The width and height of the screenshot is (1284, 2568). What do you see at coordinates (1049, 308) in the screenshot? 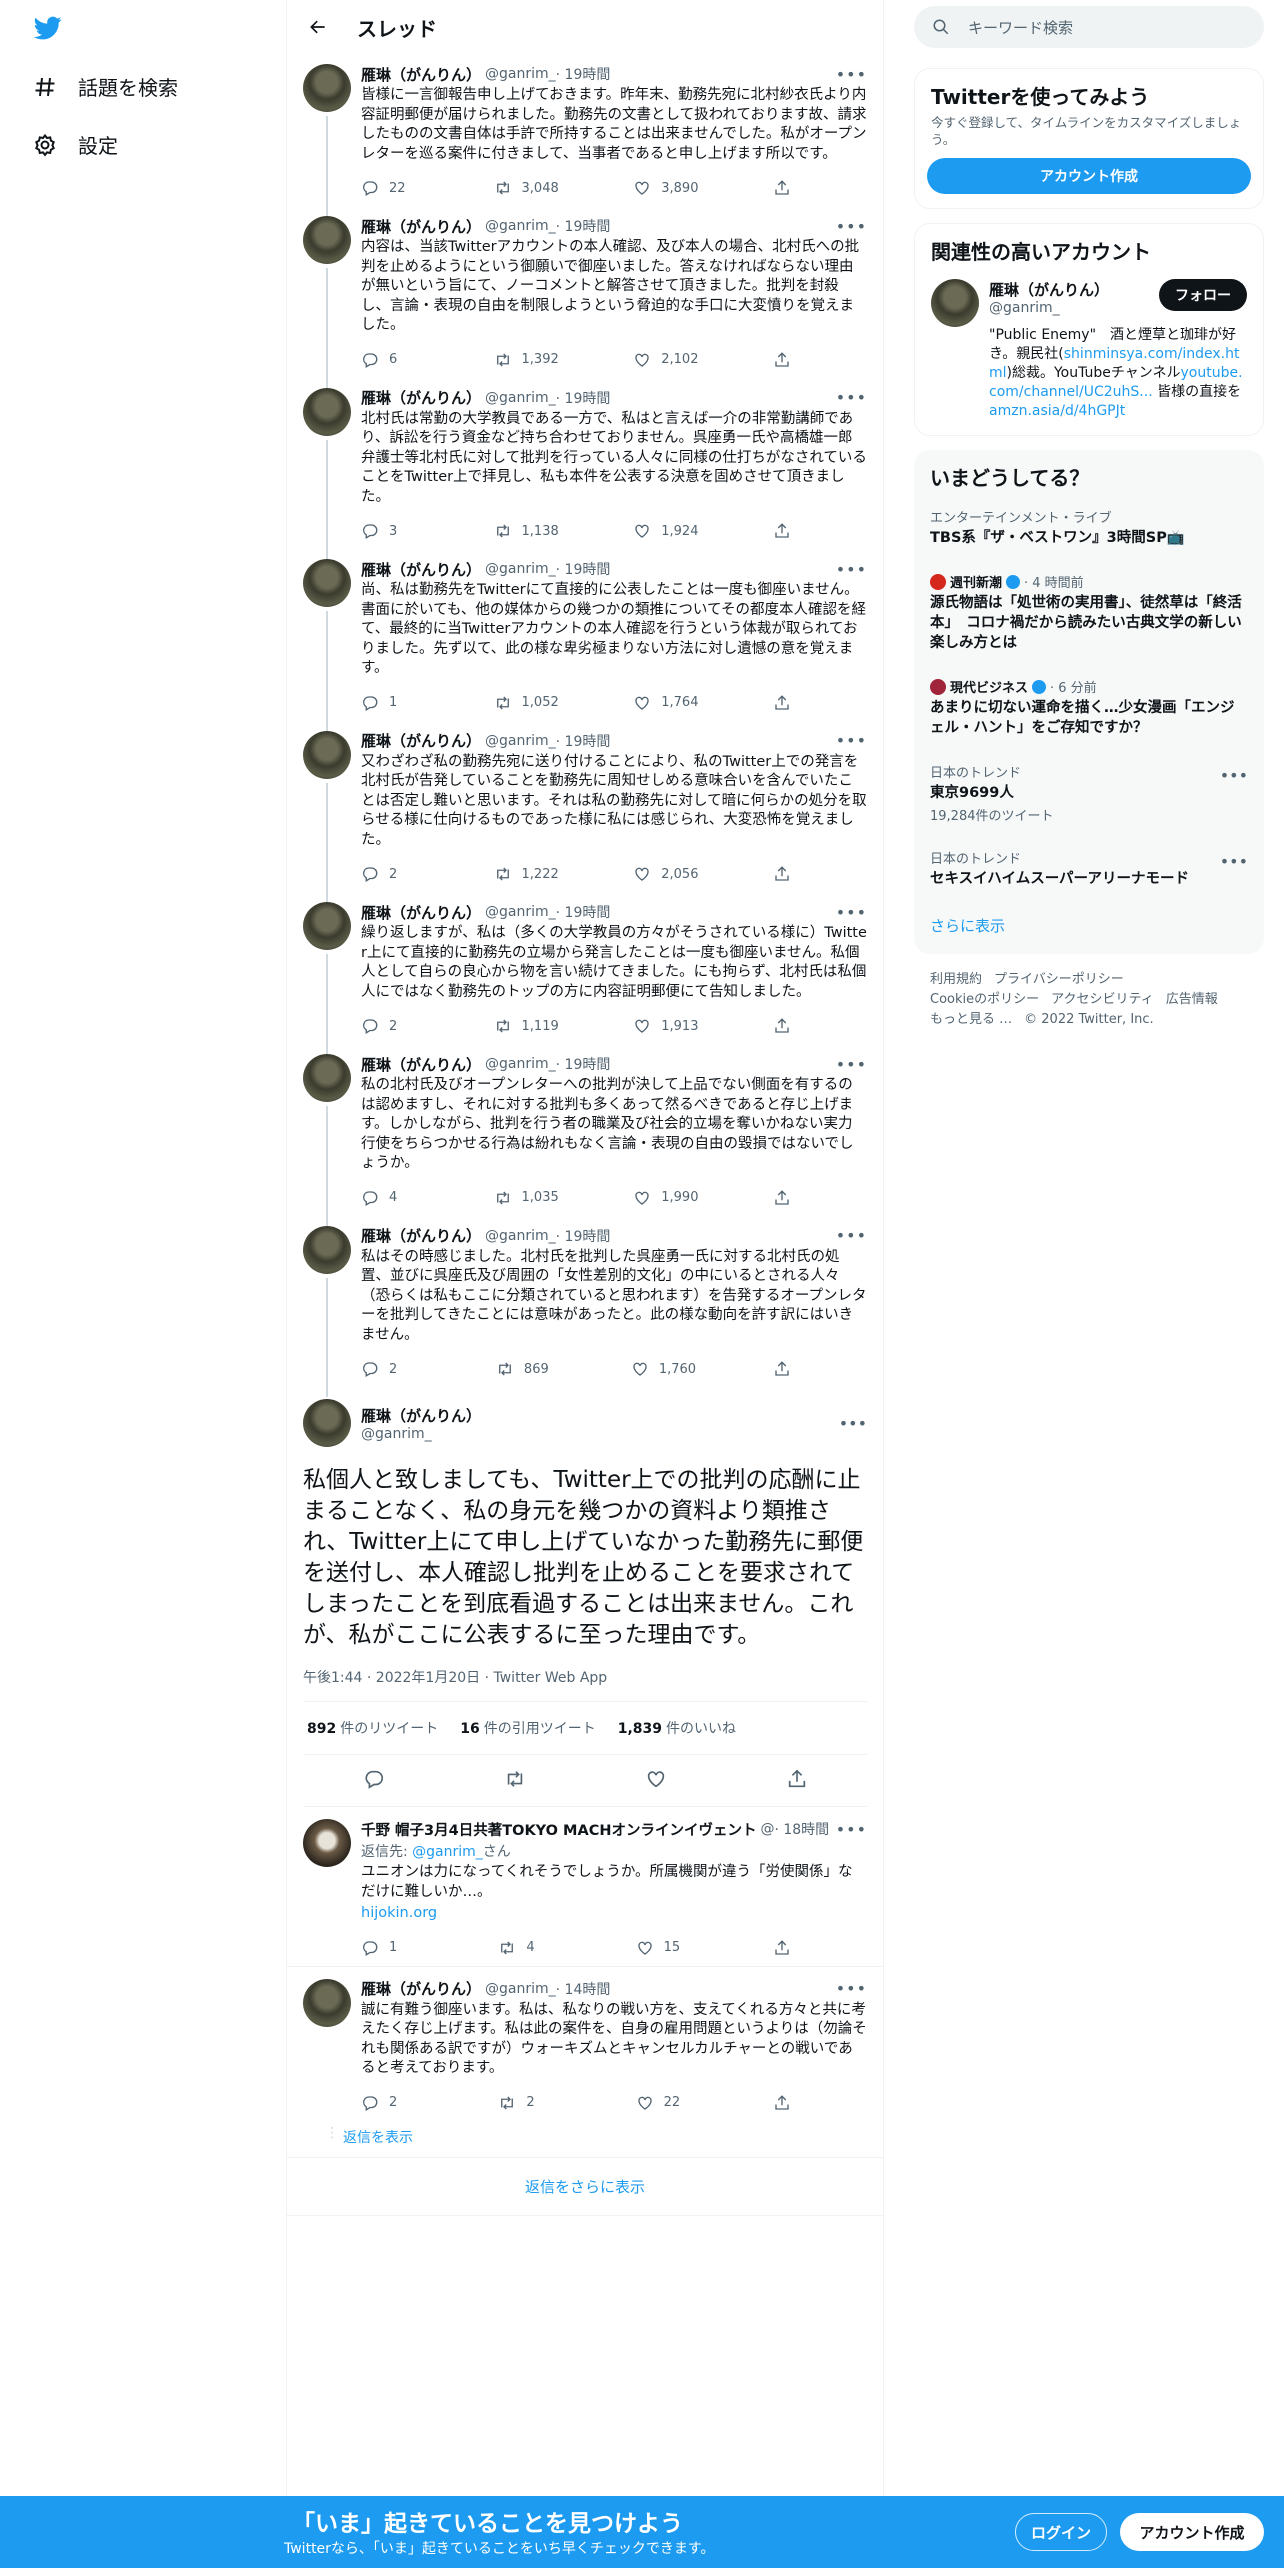
I see `account-handle: @ganrim_` at bounding box center [1049, 308].